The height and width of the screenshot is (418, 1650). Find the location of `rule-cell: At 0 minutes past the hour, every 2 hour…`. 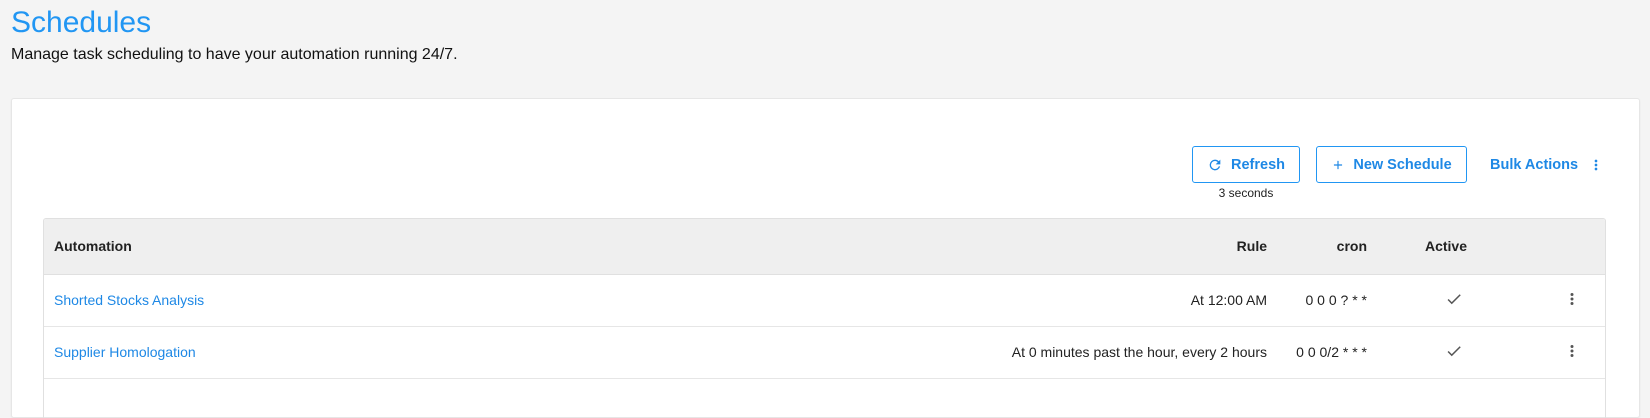

rule-cell: At 0 minutes past the hour, every 2 hour… is located at coordinates (1139, 352).